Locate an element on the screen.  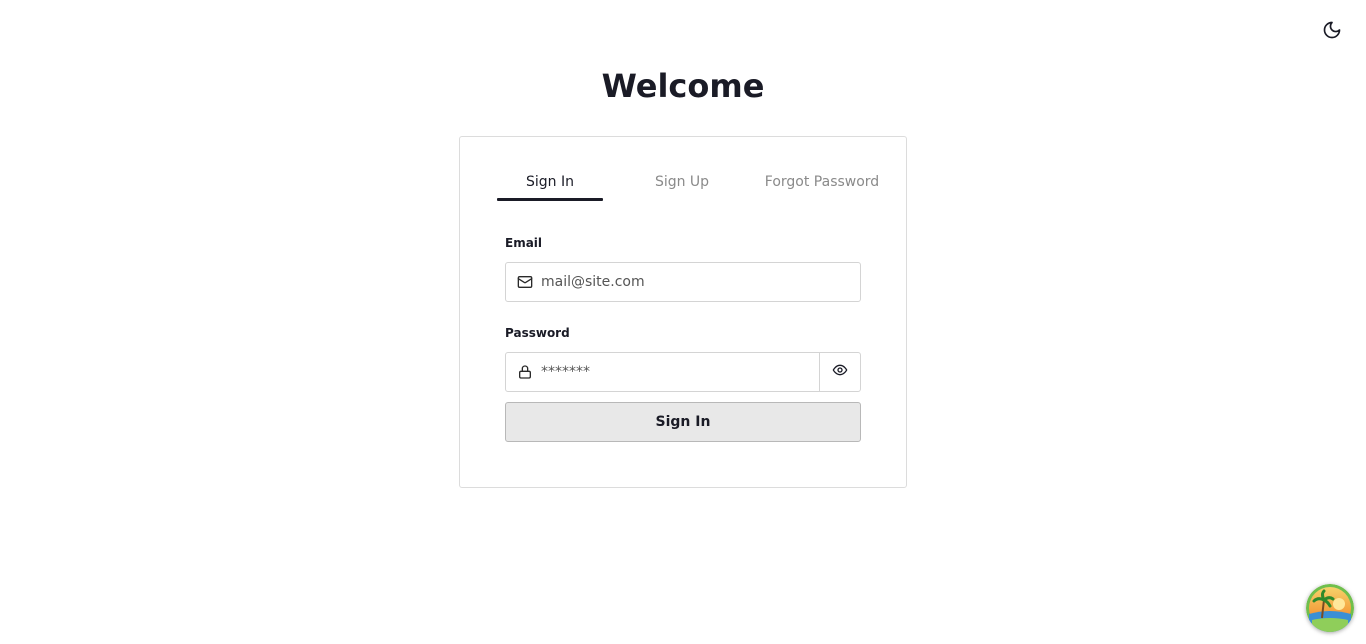
mail-icon is located at coordinates (525, 282).